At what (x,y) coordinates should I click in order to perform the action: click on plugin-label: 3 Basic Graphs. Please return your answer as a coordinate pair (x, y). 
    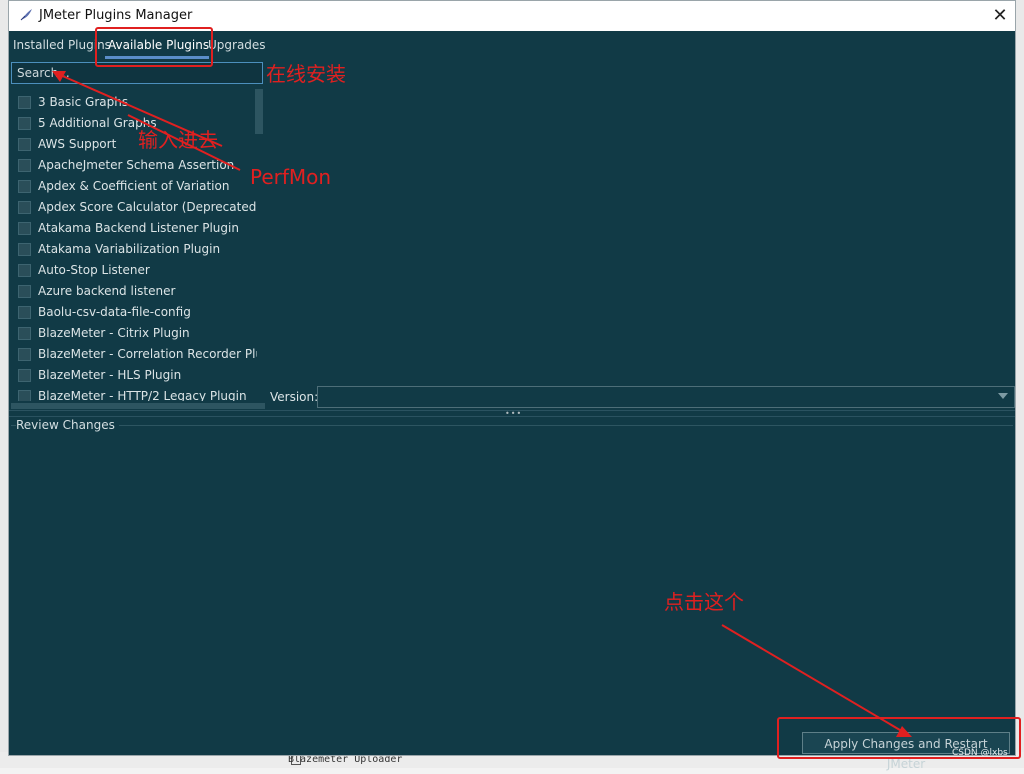
    Looking at the image, I should click on (83, 102).